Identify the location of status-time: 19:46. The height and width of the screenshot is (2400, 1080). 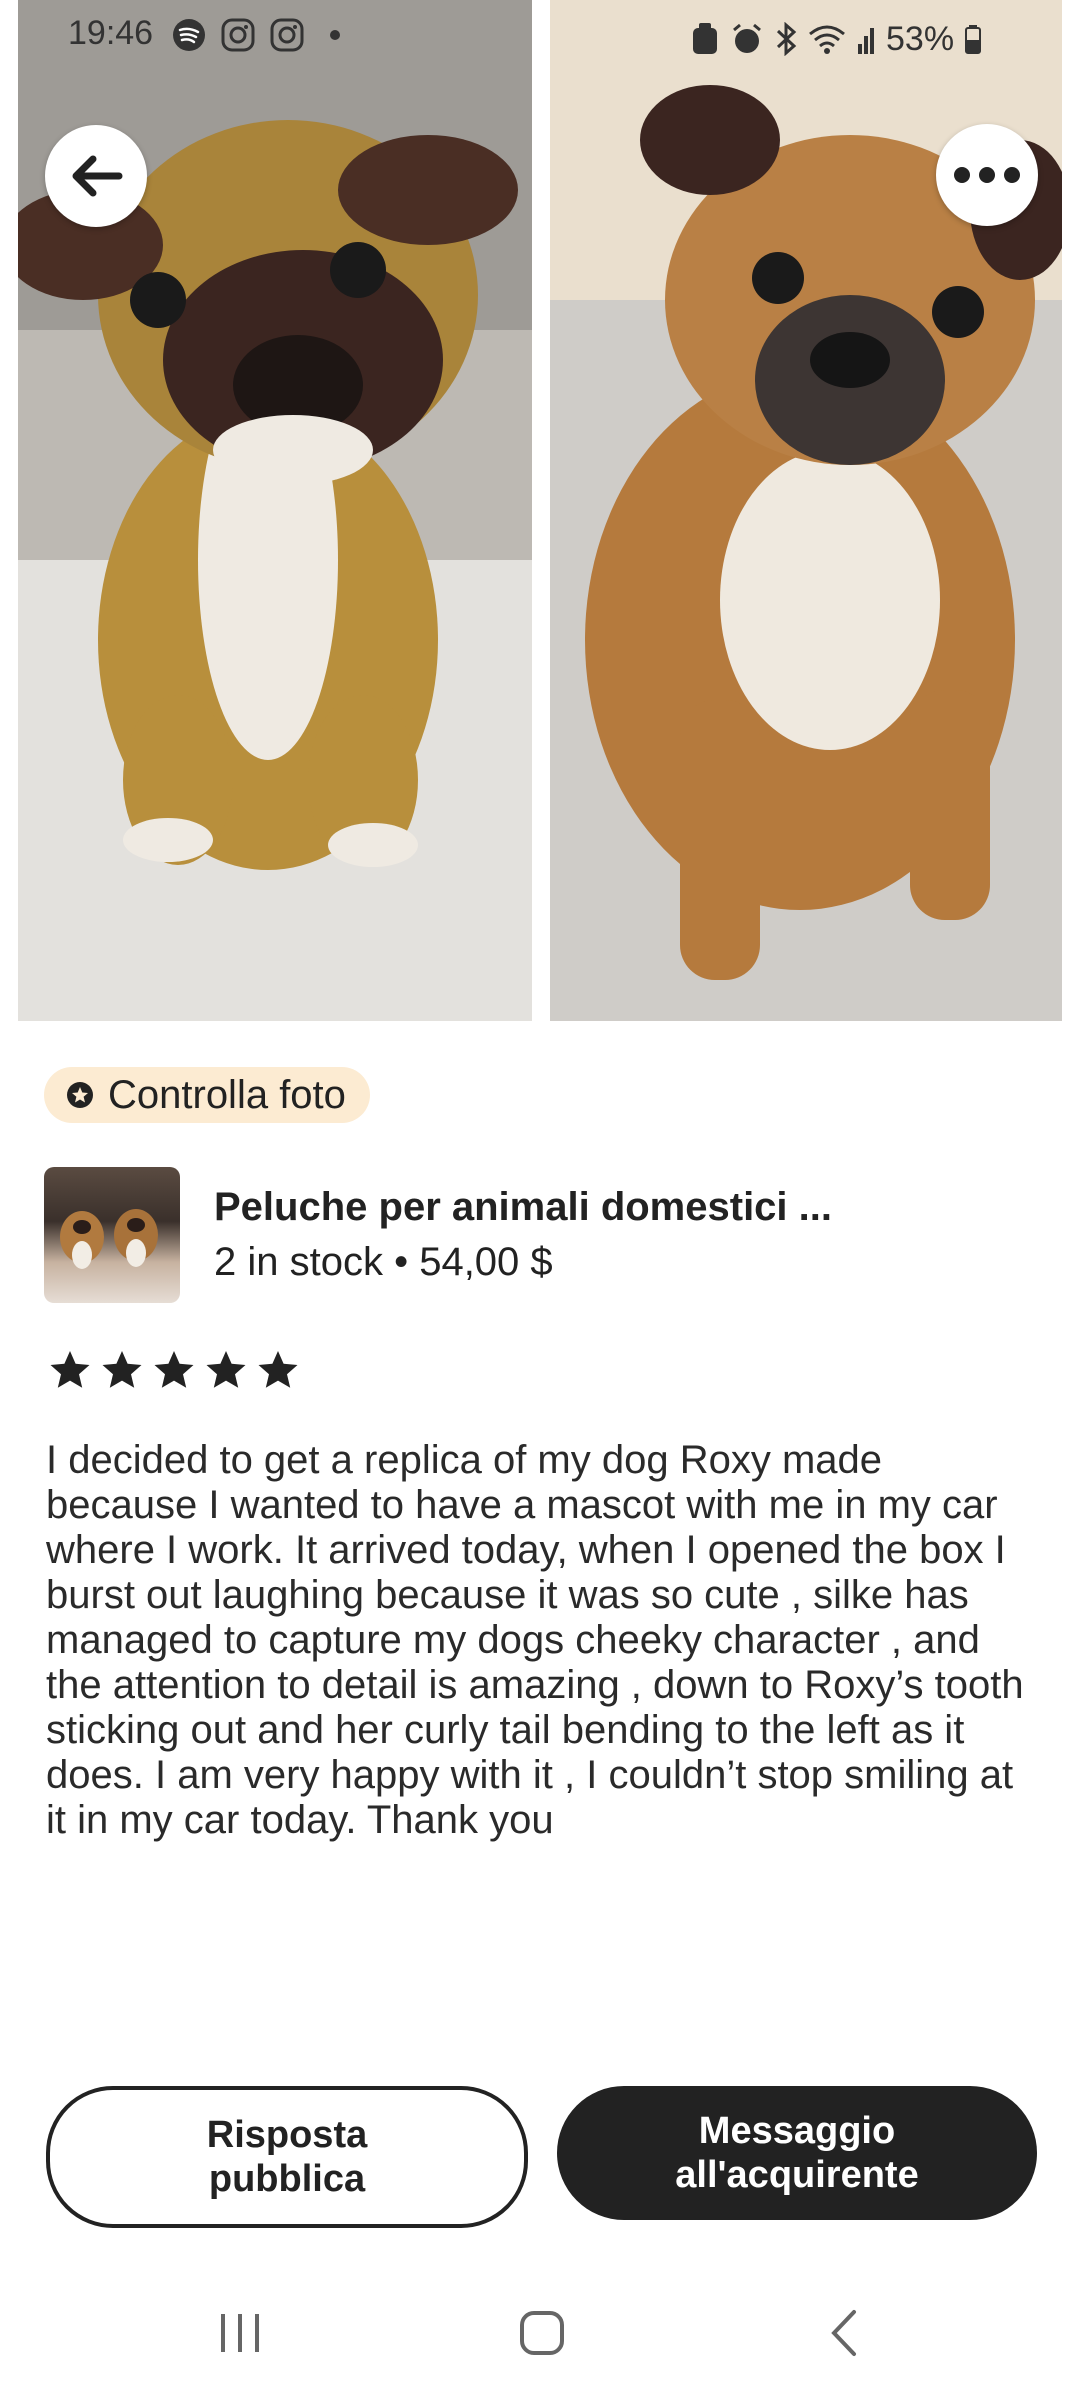
(111, 33).